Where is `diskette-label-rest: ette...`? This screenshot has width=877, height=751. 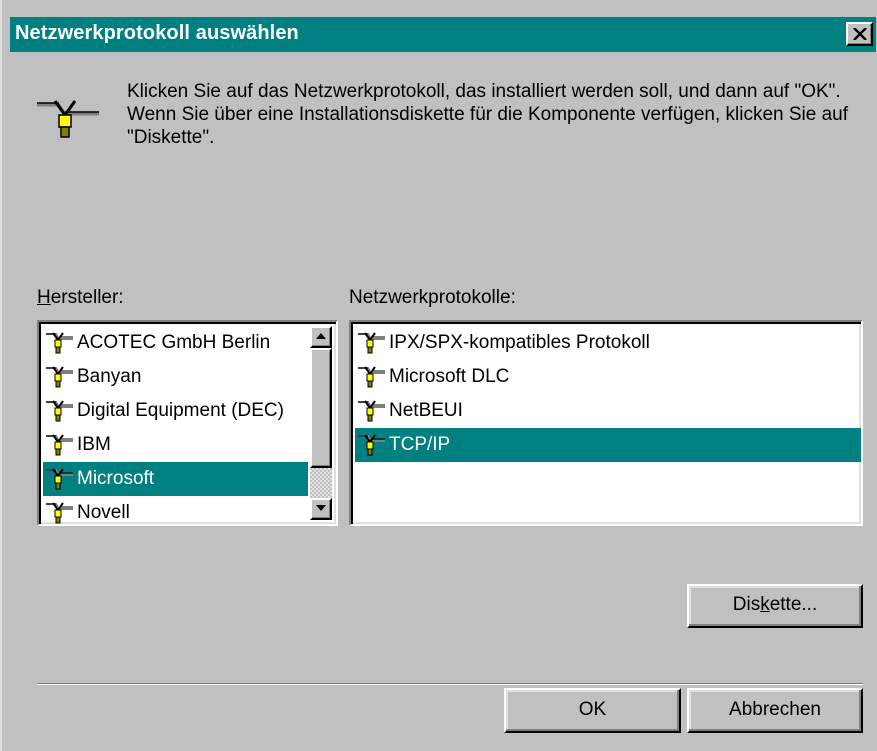
diskette-label-rest: ette... is located at coordinates (793, 604).